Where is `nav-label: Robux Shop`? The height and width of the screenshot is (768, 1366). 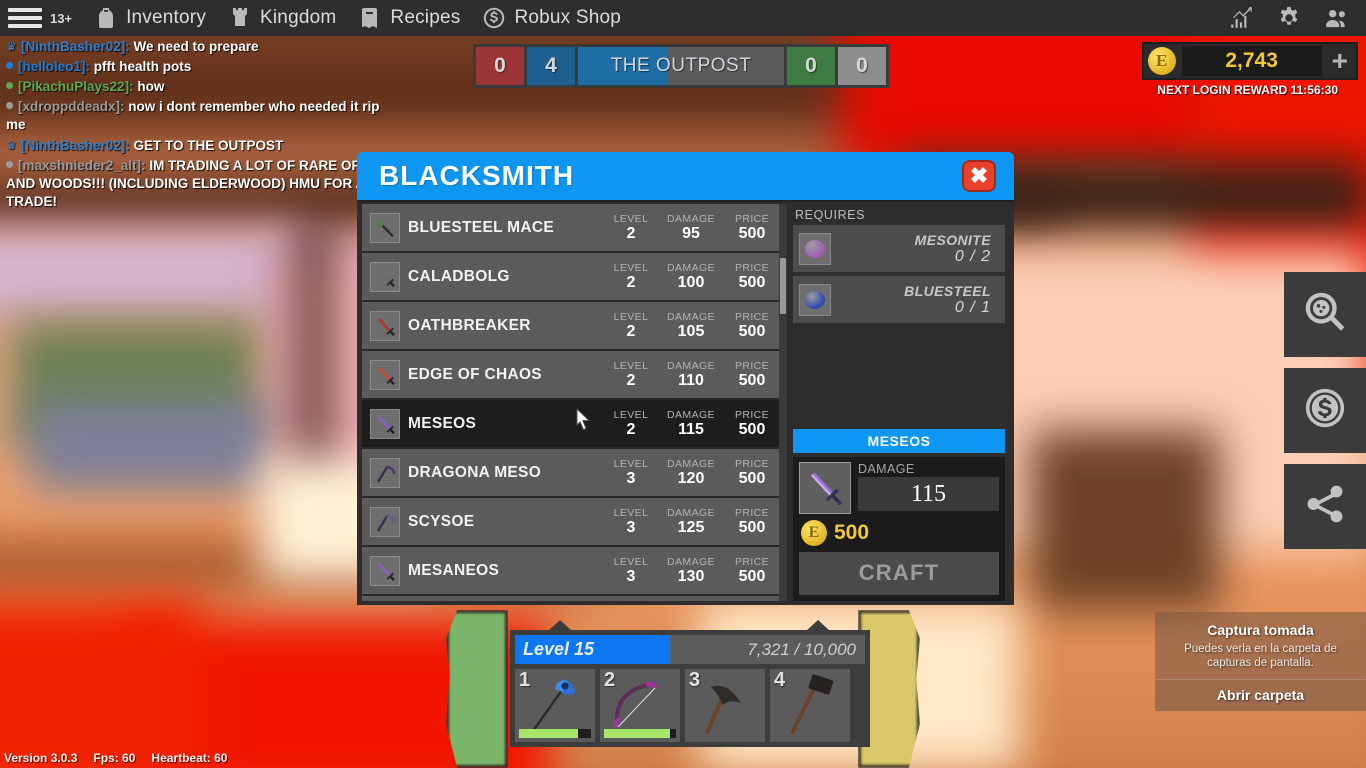
nav-label: Robux Shop is located at coordinates (568, 17).